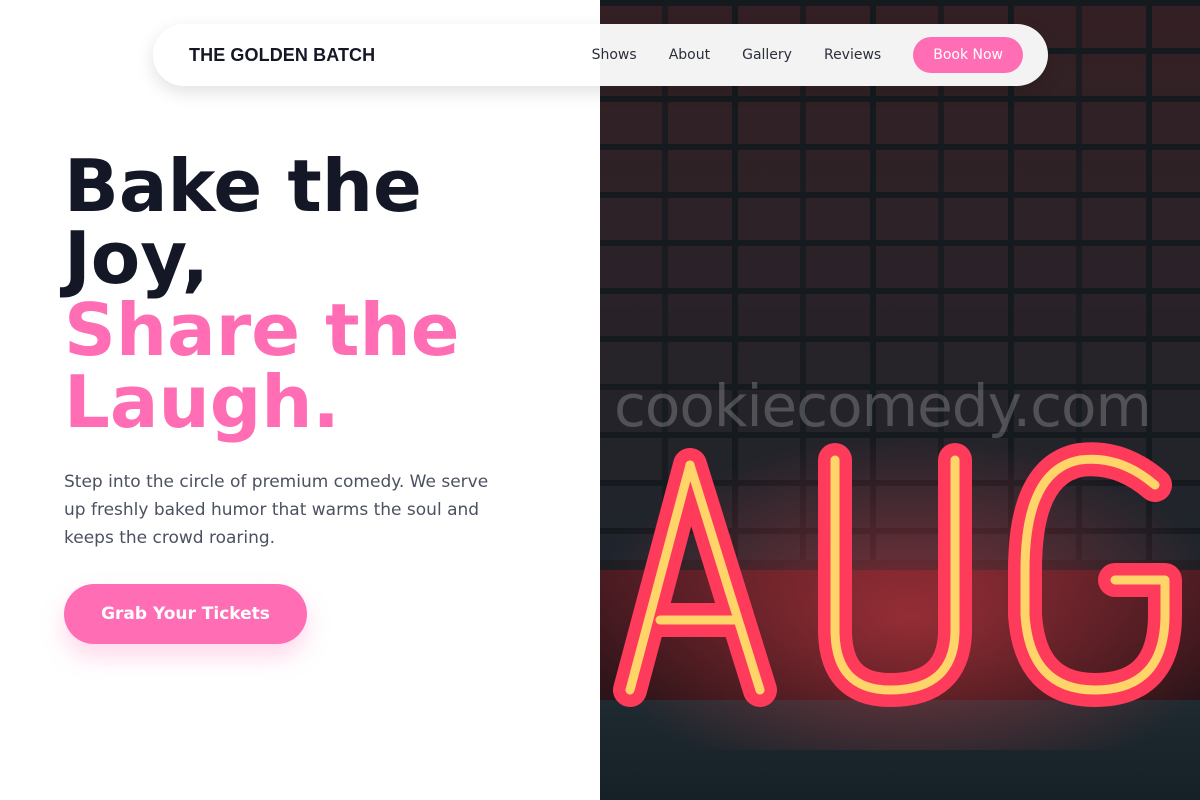 This screenshot has width=1200, height=800. Describe the element at coordinates (282, 55) in the screenshot. I see `brand-logo: THE GOLDEN BATCH` at that location.